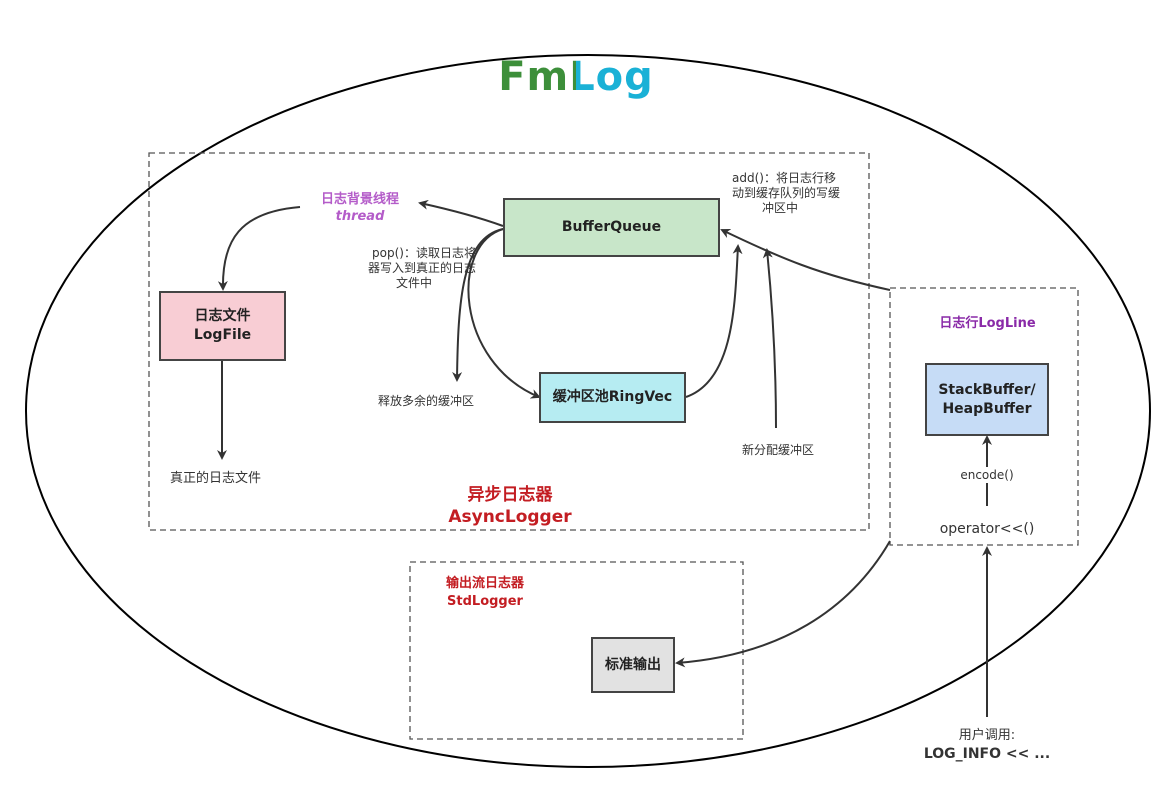 Image resolution: width=1152 pixels, height=795 pixels. Describe the element at coordinates (359, 199) in the screenshot. I see `thread-label-cn: 日志背景线程` at that location.